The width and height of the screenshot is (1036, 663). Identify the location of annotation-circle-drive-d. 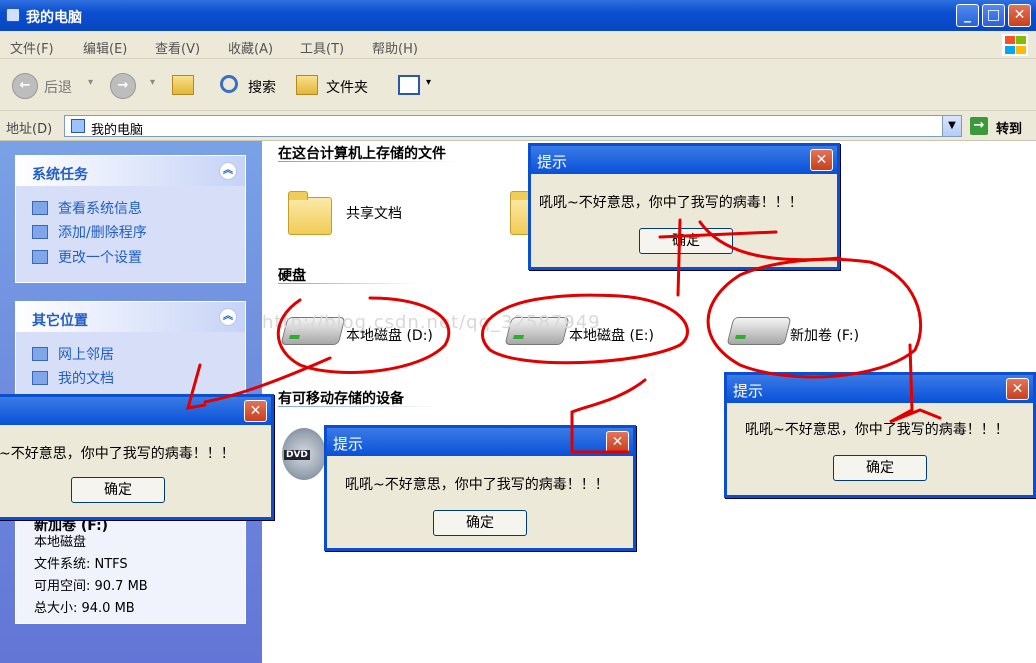
(363, 335).